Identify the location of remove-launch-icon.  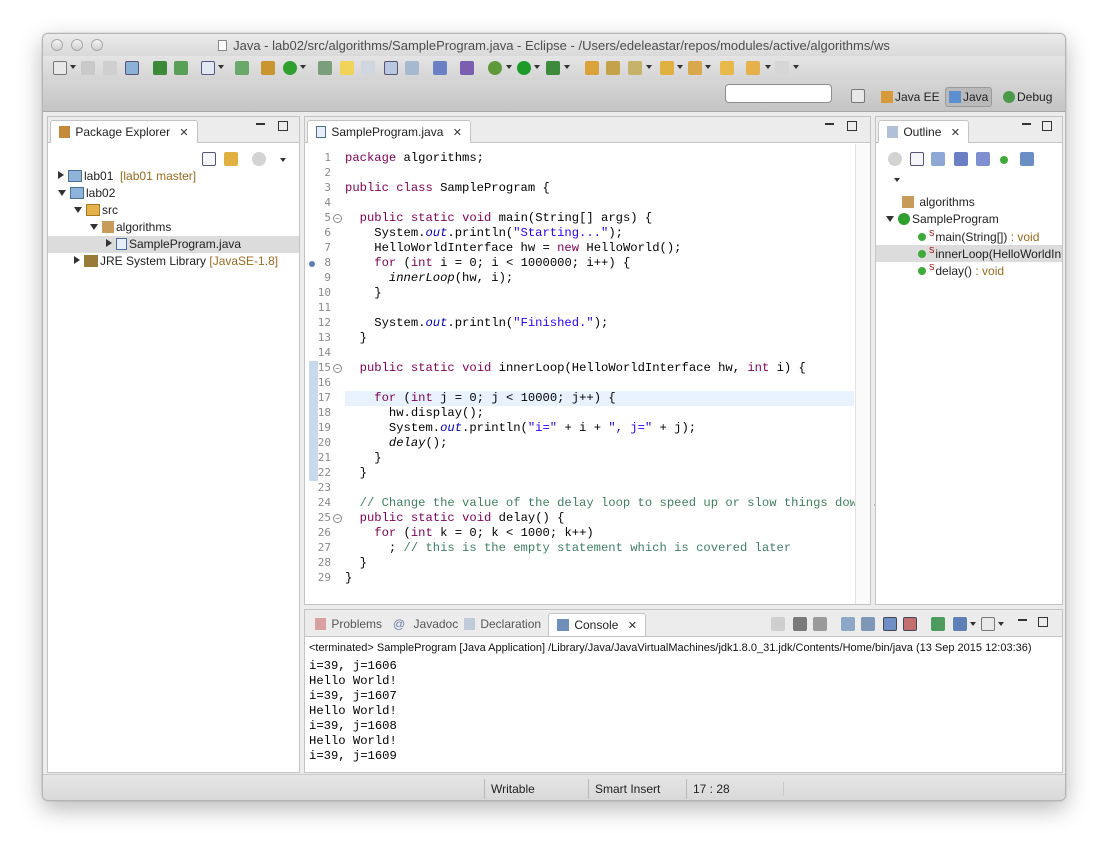
(800, 624).